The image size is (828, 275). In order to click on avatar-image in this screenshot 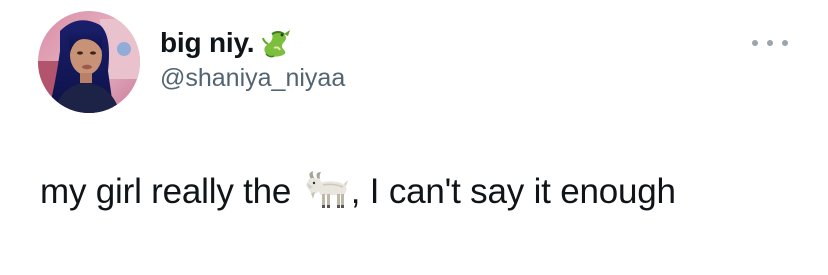, I will do `click(89, 62)`.